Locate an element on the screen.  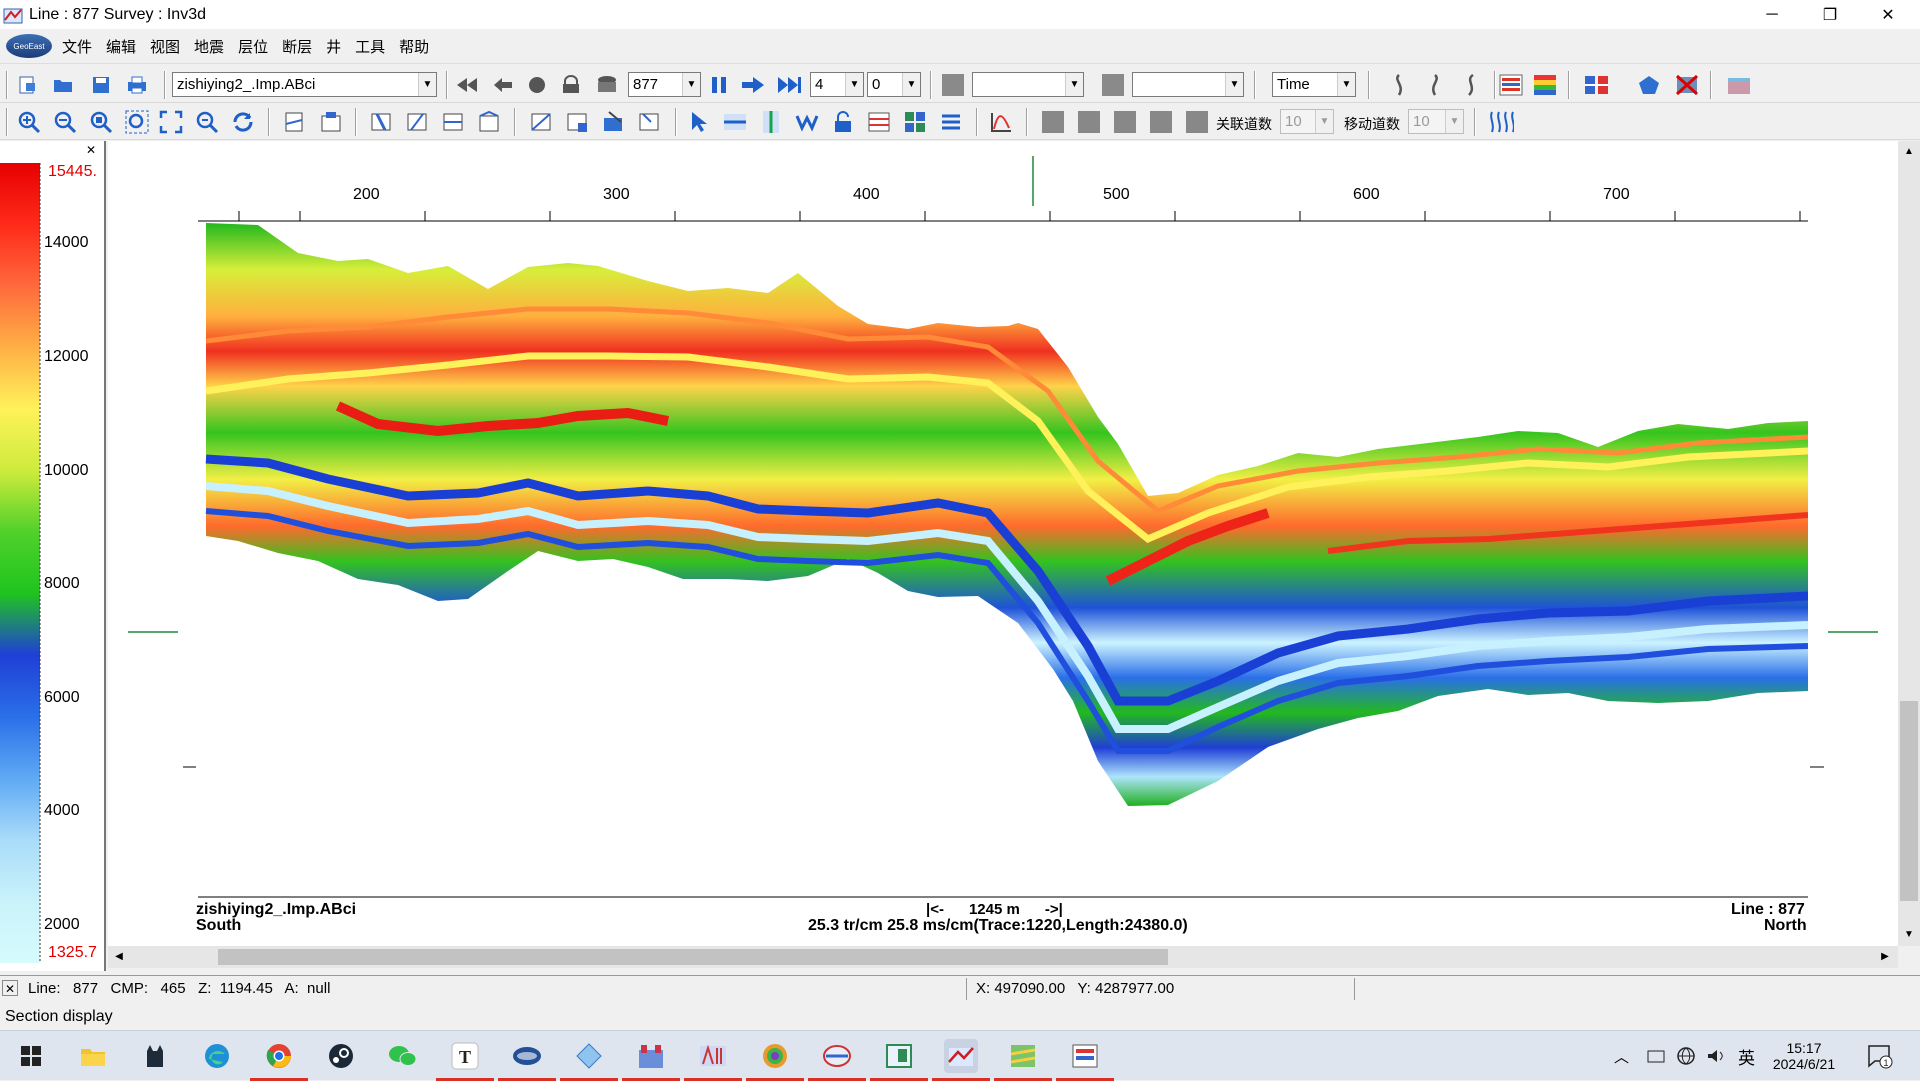
tray-chevron-icon: ︿ is located at coordinates (1621, 1056).